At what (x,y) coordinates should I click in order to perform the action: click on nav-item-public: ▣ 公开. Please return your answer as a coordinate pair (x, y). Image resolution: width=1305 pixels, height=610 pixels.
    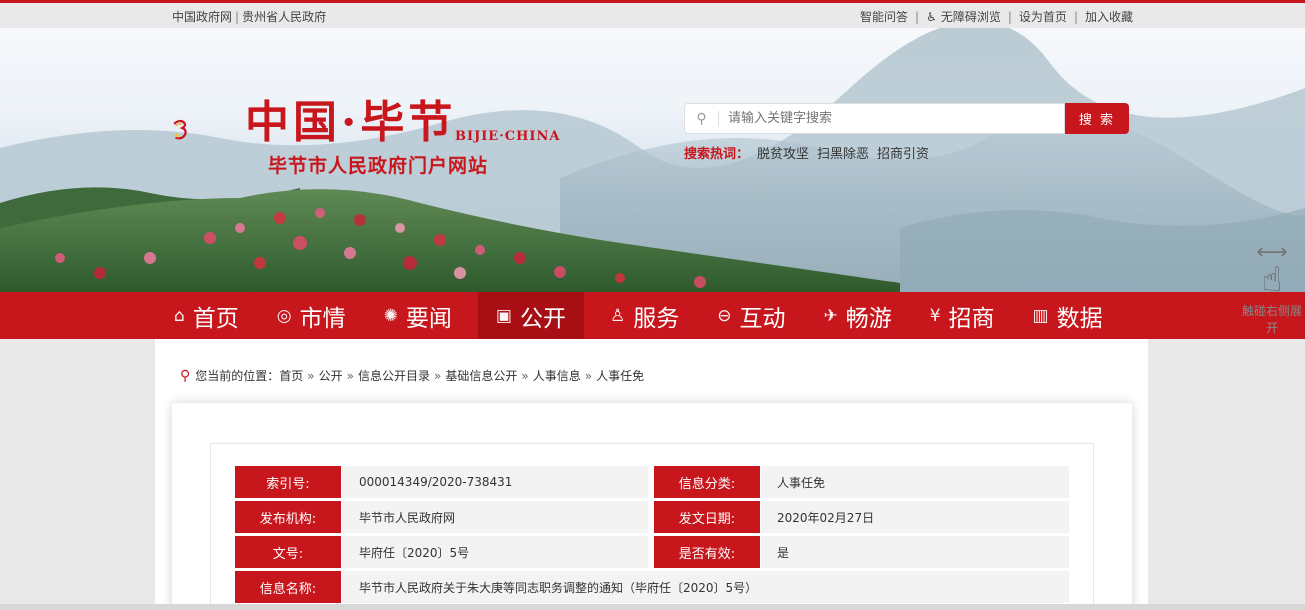
    Looking at the image, I should click on (530, 315).